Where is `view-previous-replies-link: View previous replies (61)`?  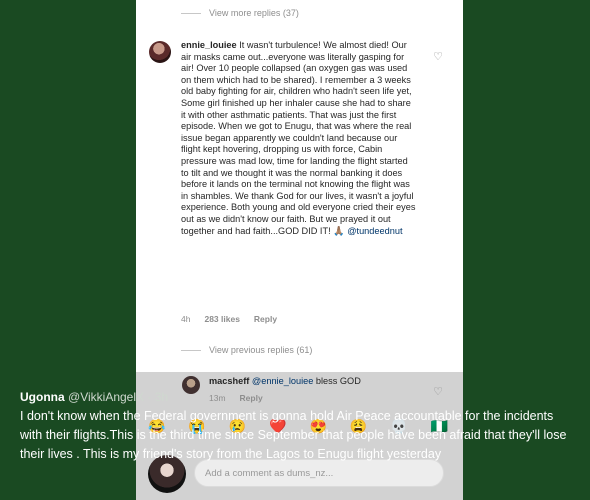
view-previous-replies-link: View previous replies (61) is located at coordinates (246, 350).